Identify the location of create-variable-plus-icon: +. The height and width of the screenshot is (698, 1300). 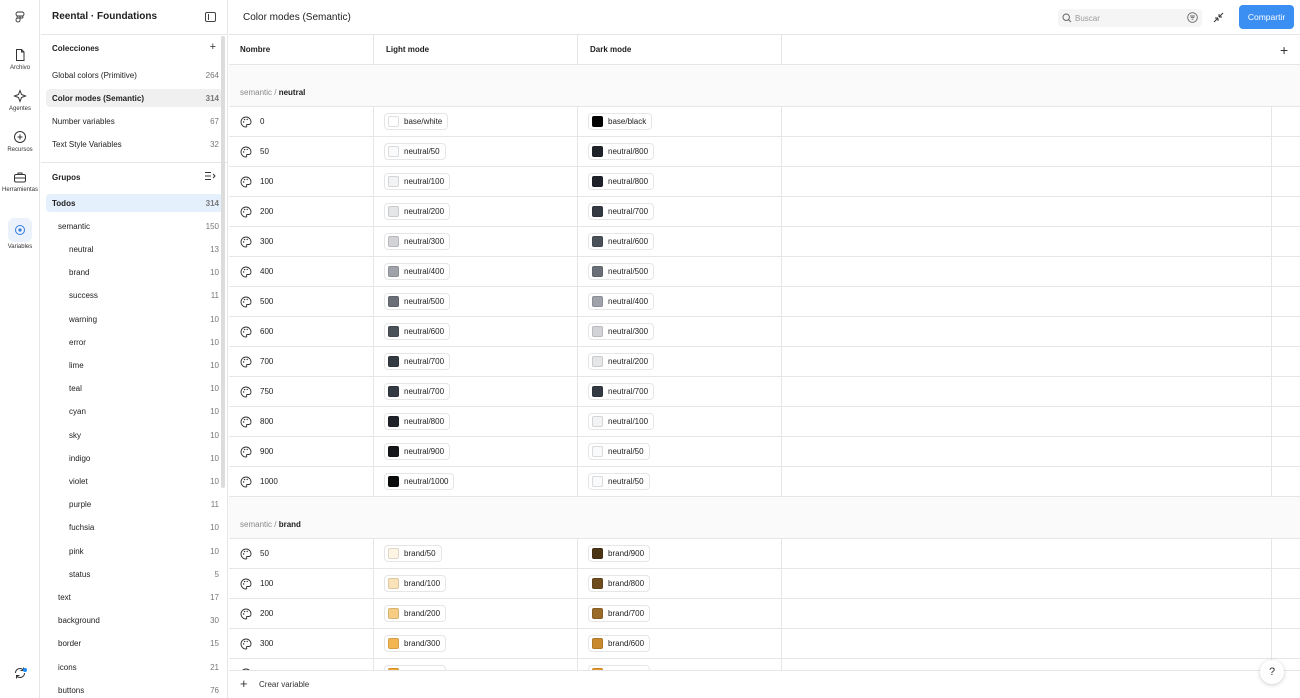
(244, 683).